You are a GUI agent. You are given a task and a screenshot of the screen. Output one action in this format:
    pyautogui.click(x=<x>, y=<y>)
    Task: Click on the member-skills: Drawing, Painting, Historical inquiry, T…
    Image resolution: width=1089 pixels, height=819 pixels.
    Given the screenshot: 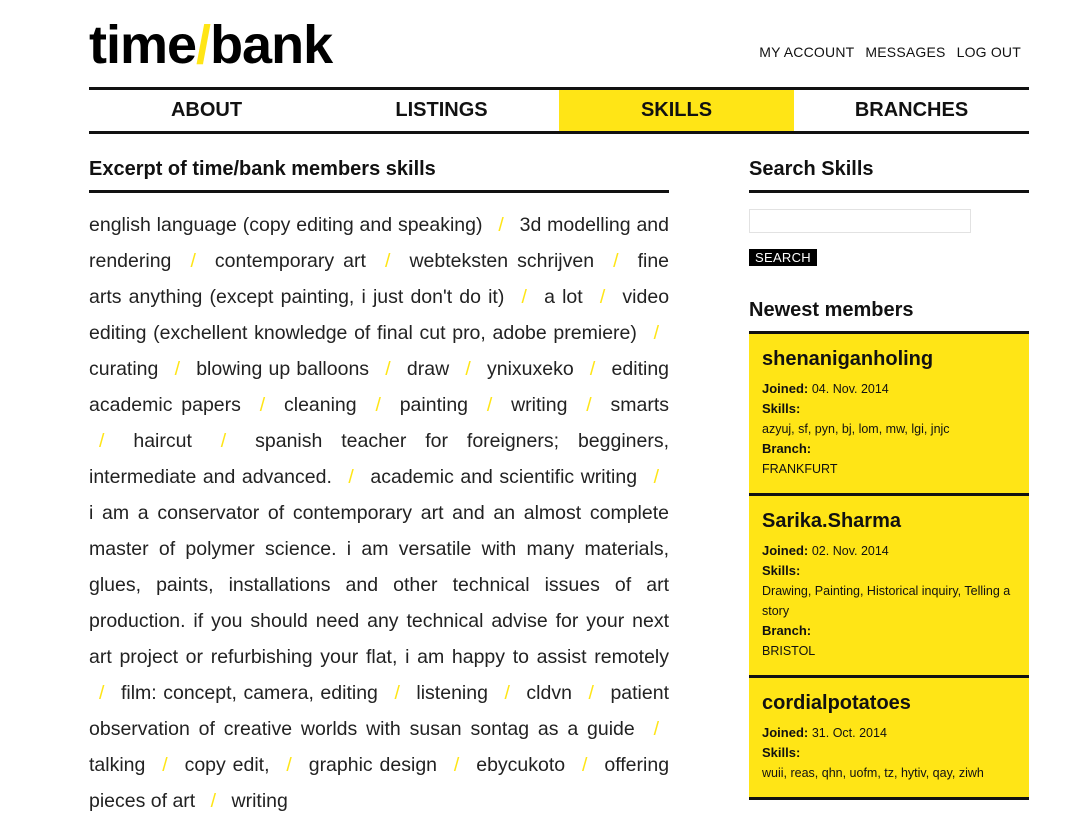 What is the action you would take?
    pyautogui.click(x=886, y=601)
    